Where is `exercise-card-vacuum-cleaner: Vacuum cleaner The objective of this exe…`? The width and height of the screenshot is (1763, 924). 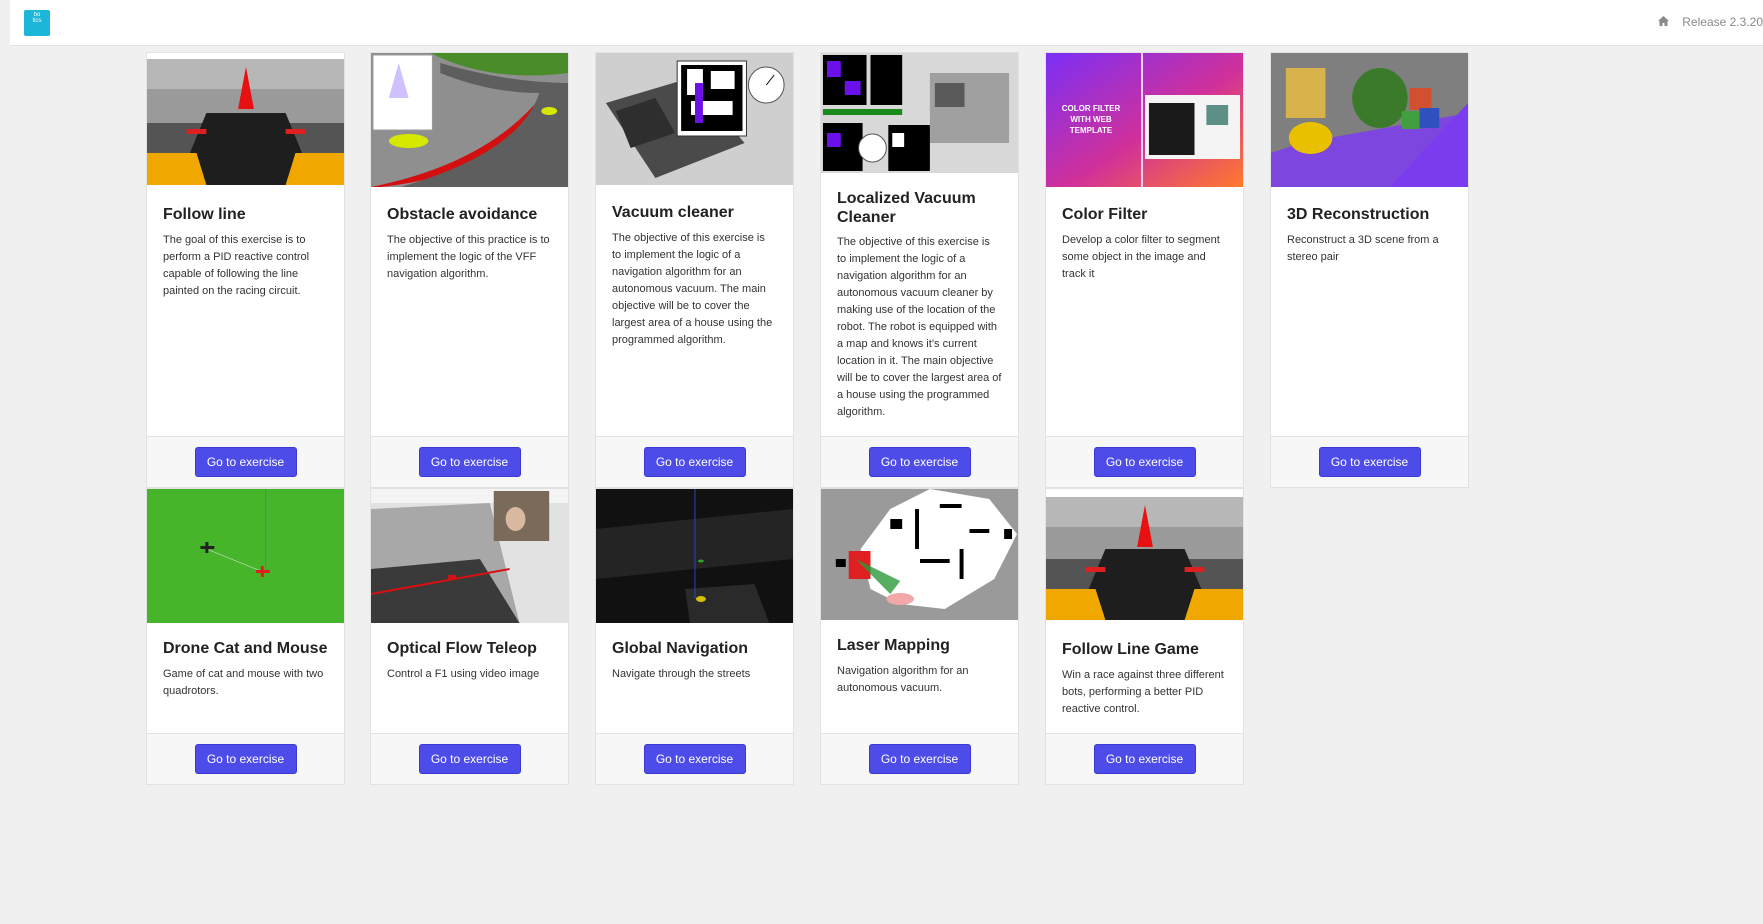 exercise-card-vacuum-cleaner: Vacuum cleaner The objective of this exe… is located at coordinates (694, 270).